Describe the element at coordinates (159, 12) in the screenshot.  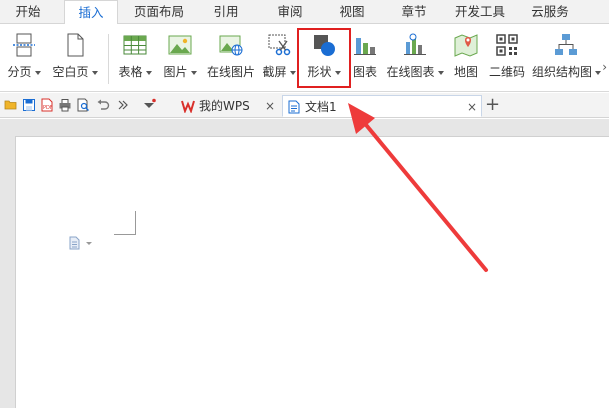
I see `menu-tab-page-layout: 页面布局` at that location.